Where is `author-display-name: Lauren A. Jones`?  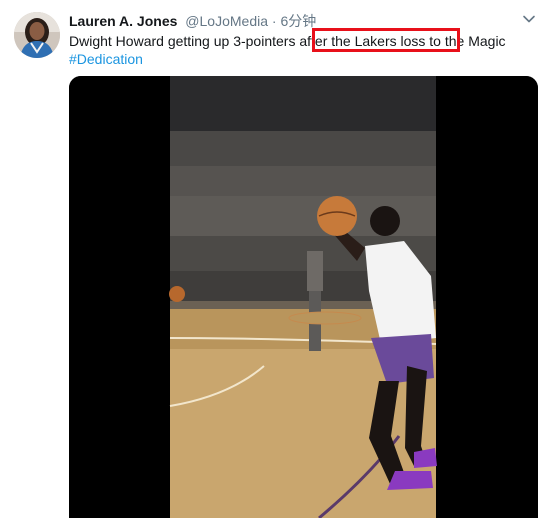 author-display-name: Lauren A. Jones is located at coordinates (123, 21).